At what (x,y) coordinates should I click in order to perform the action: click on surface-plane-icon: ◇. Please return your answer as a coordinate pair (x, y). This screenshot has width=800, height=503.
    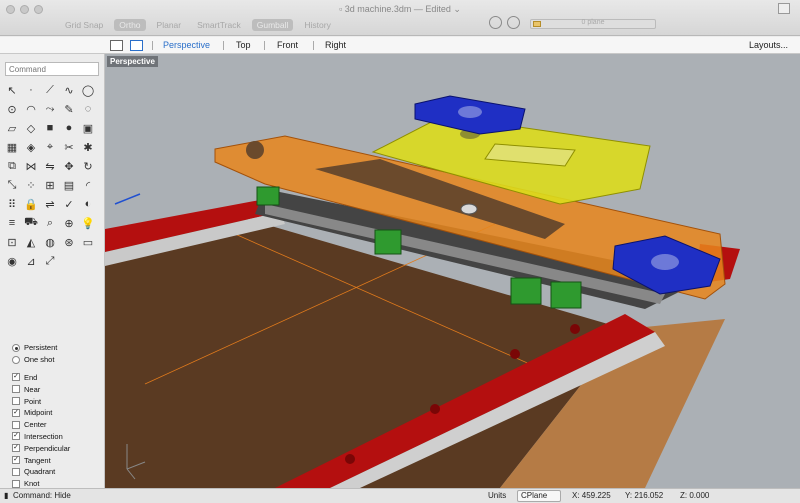
    Looking at the image, I should click on (31, 128).